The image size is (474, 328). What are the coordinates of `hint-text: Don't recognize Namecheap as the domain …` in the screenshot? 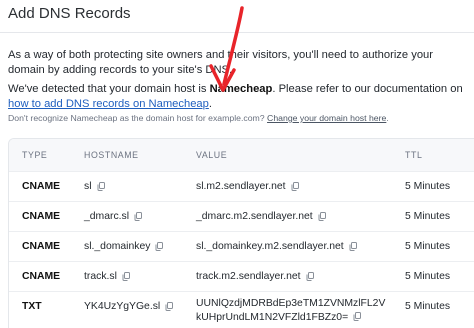 It's located at (138, 118).